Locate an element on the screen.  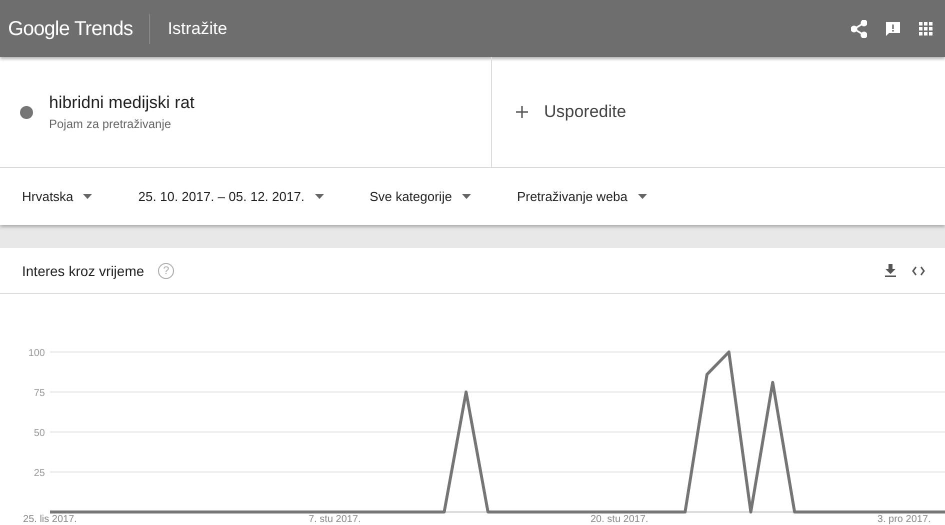
filter-dropdown: Sve kategorije is located at coordinates (420, 196).